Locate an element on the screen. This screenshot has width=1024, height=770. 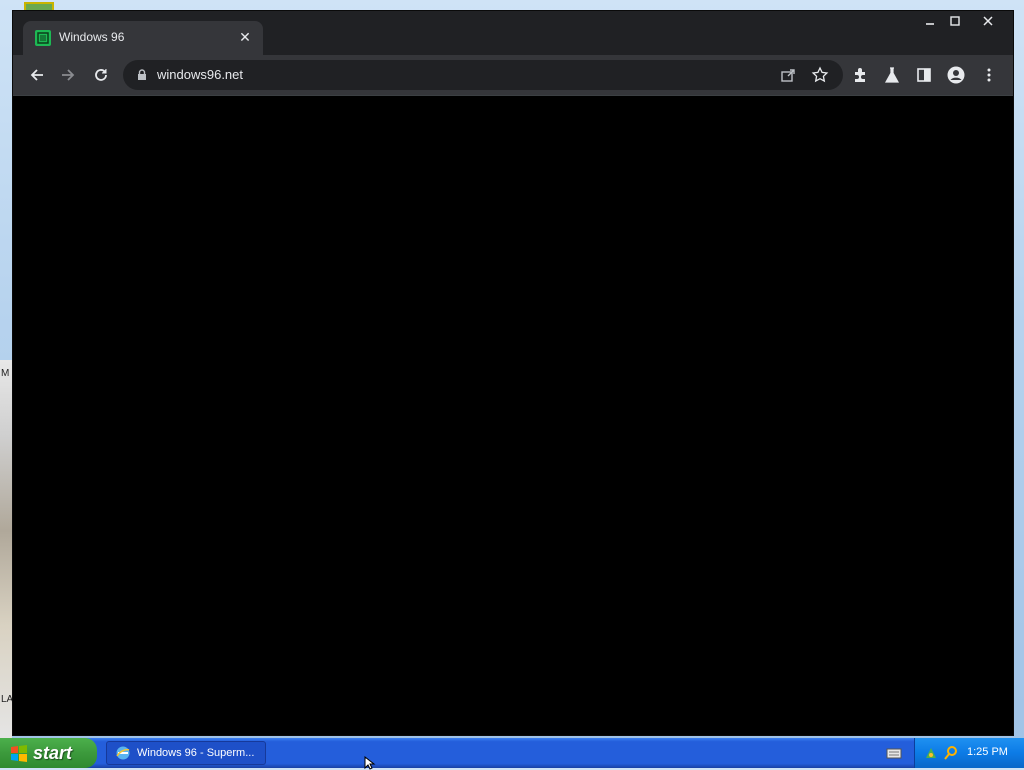
close-icon is located at coordinates (988, 21).